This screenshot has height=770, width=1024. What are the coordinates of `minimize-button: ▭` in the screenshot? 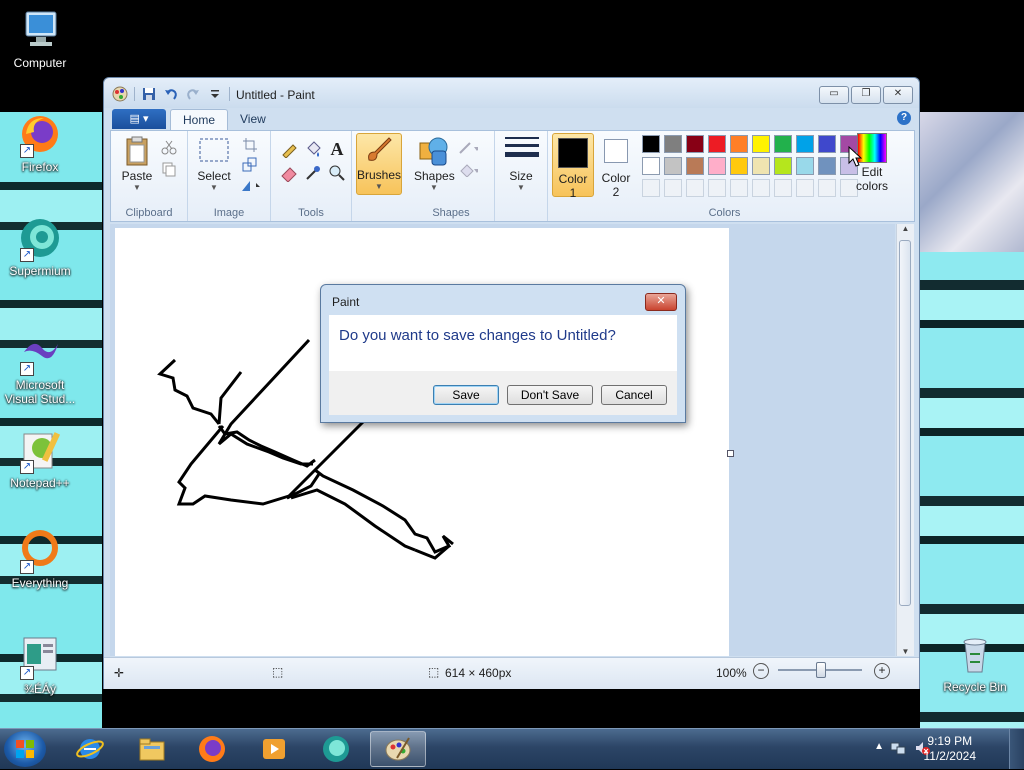 It's located at (834, 95).